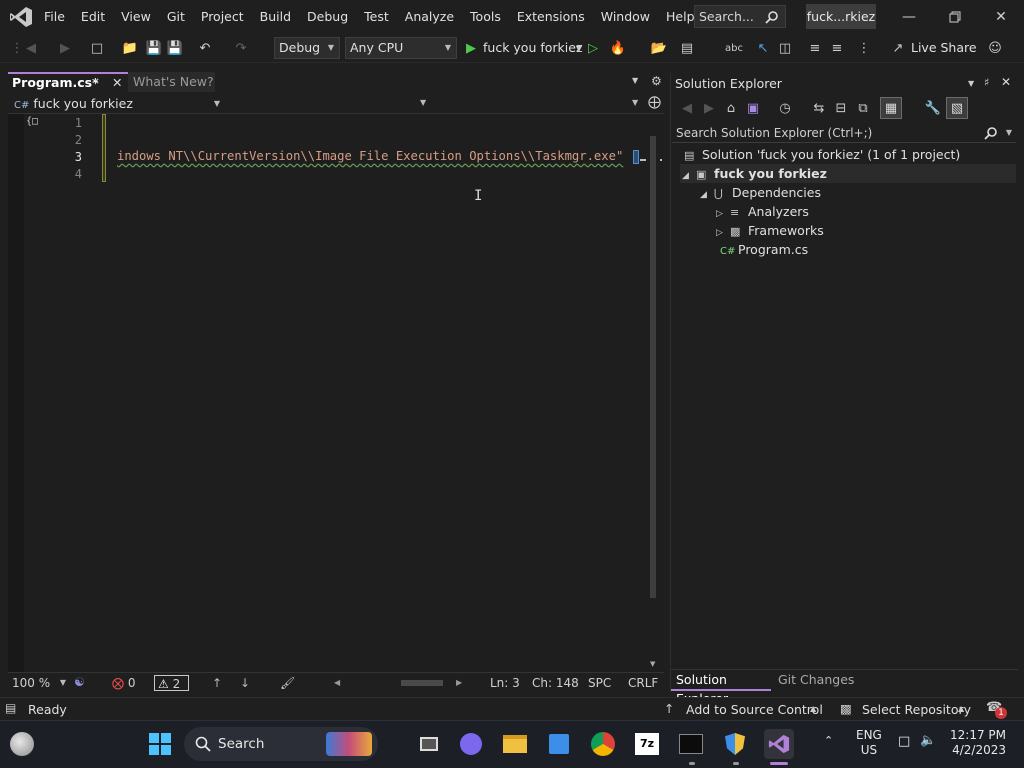 The height and width of the screenshot is (768, 1024). I want to click on layout-icon: ▤, so click(687, 48).